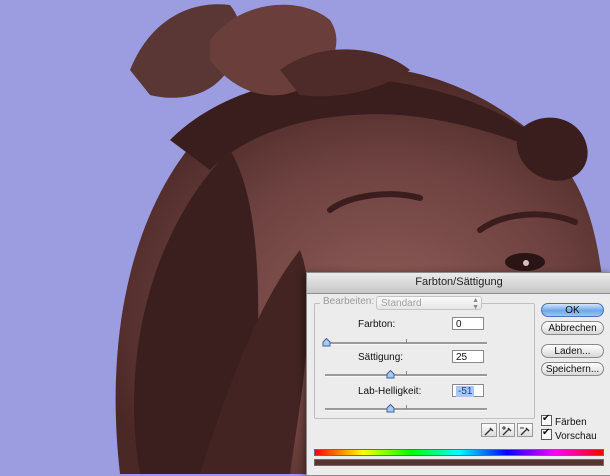 Image resolution: width=610 pixels, height=476 pixels. What do you see at coordinates (381, 357) in the screenshot?
I see `saturation-label: Sättigung:` at bounding box center [381, 357].